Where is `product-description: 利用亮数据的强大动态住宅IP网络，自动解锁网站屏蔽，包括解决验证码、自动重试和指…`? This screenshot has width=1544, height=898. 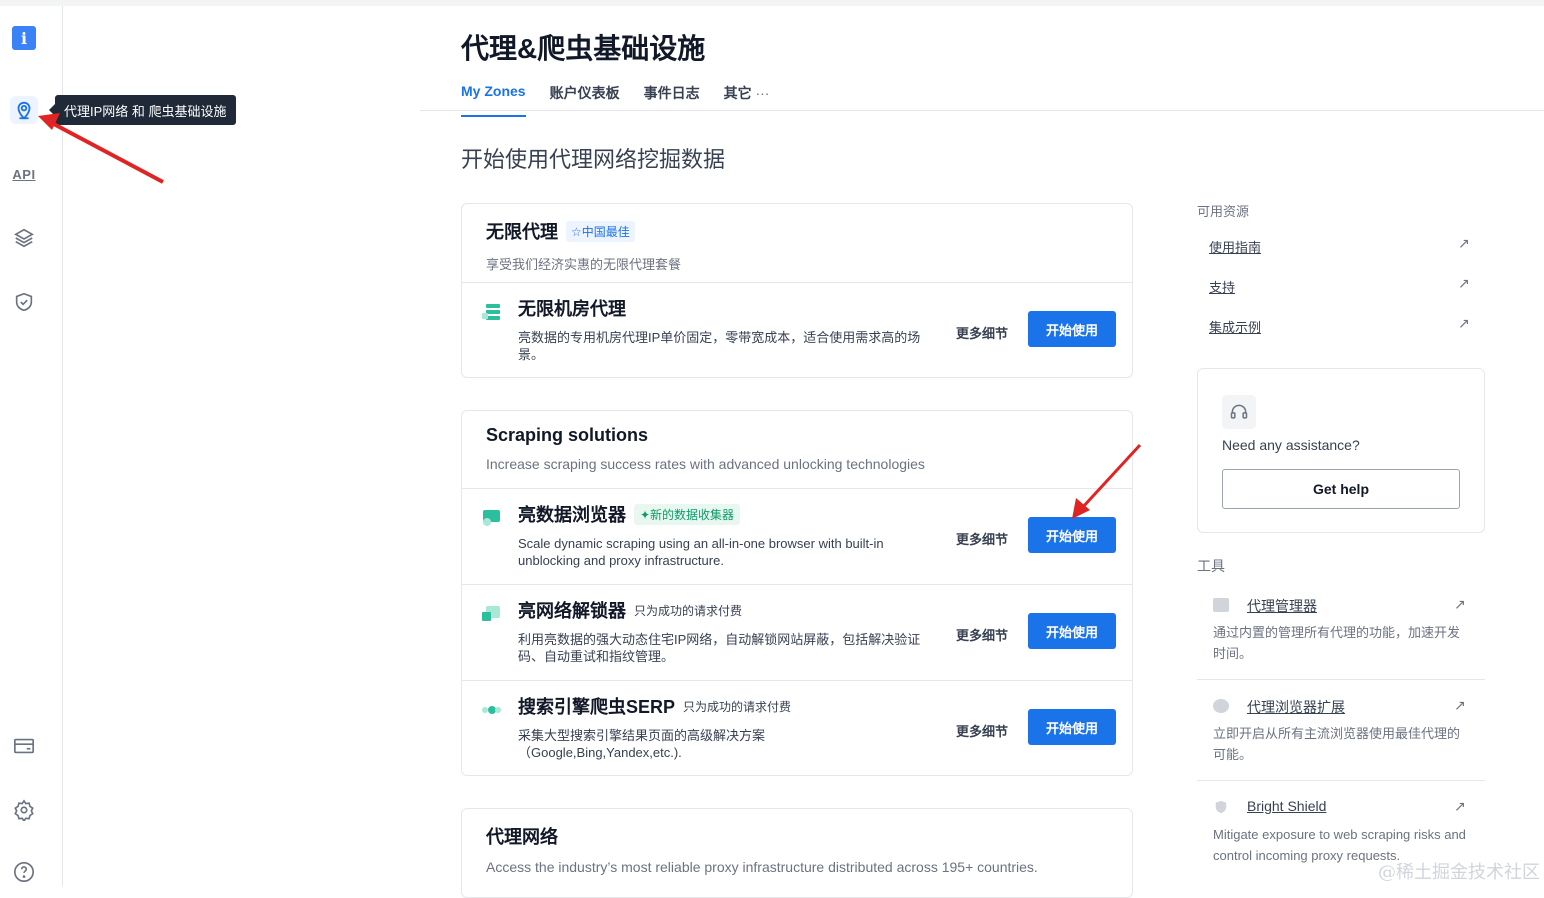
product-description: 利用亮数据的强大动态住宅IP网络，自动解锁网站屏蔽，包括解决验证码、自动重试和指… is located at coordinates (719, 648).